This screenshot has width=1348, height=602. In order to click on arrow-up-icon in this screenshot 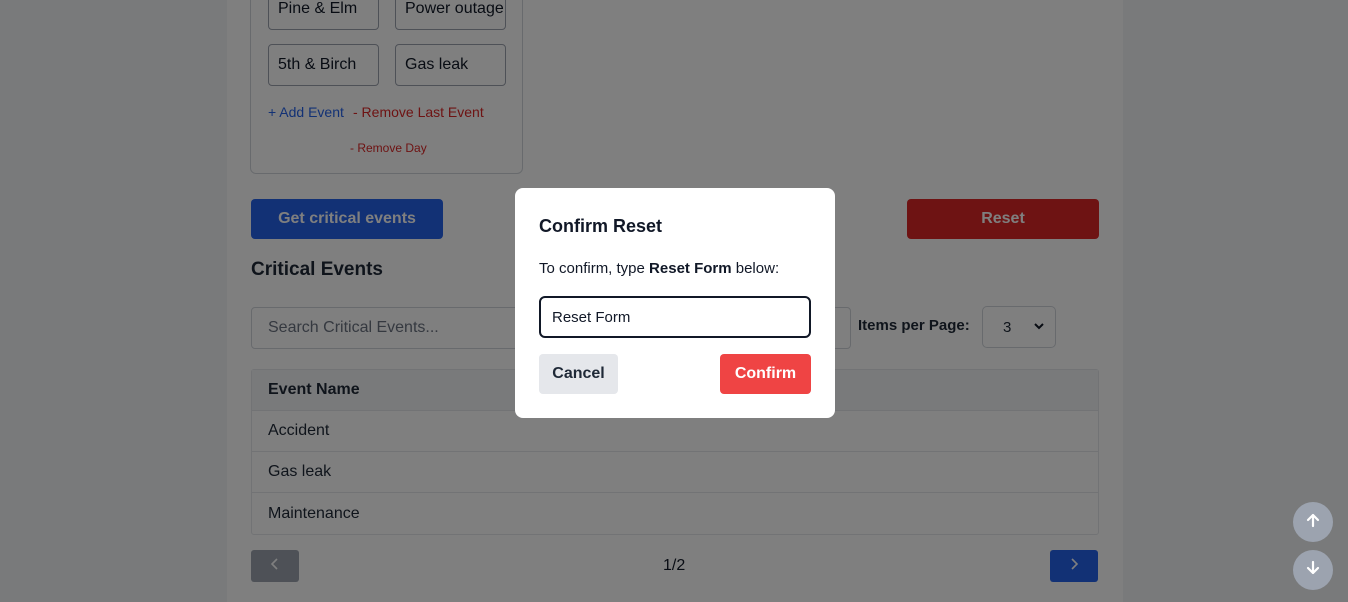, I will do `click(1313, 522)`.